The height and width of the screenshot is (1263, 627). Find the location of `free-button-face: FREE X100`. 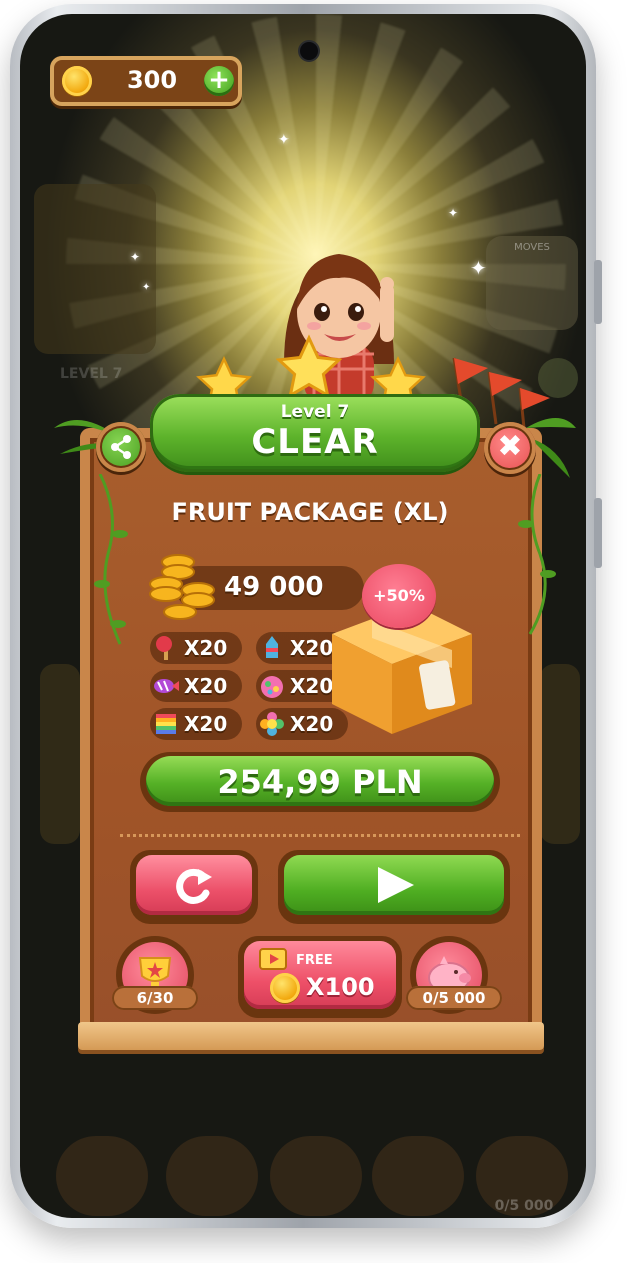

free-button-face: FREE X100 is located at coordinates (320, 975).